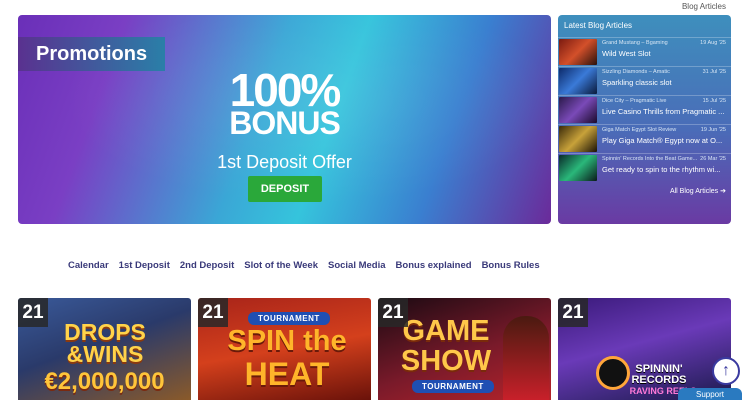  I want to click on blog-item-meta: Sizzling Diamonds – Amatic, so click(636, 72).